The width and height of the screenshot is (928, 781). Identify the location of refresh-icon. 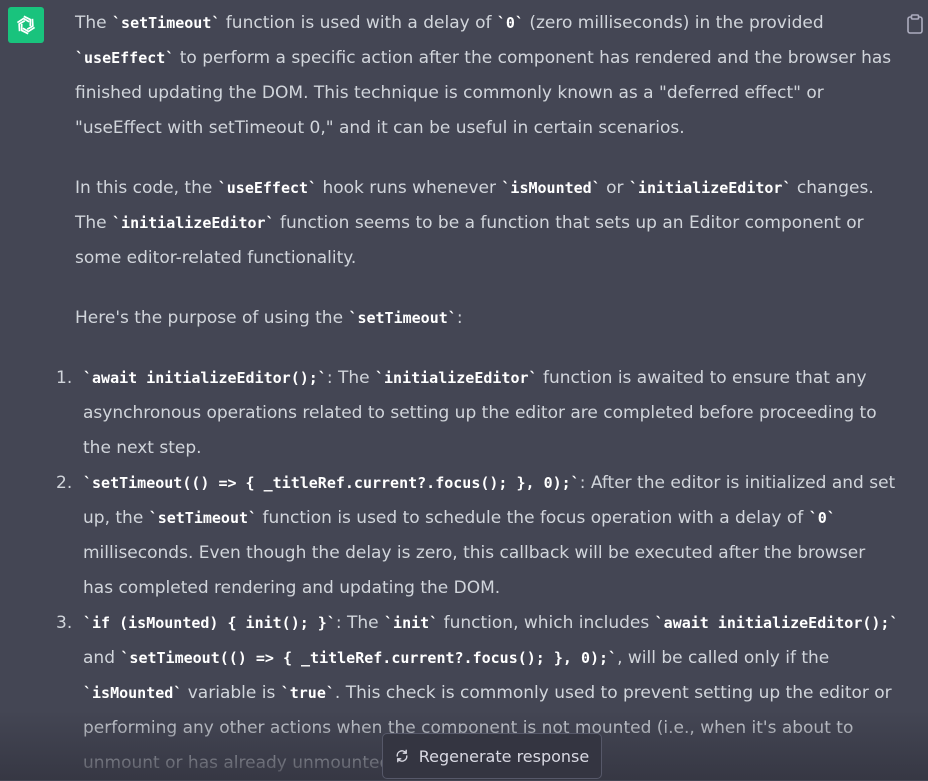
(402, 756).